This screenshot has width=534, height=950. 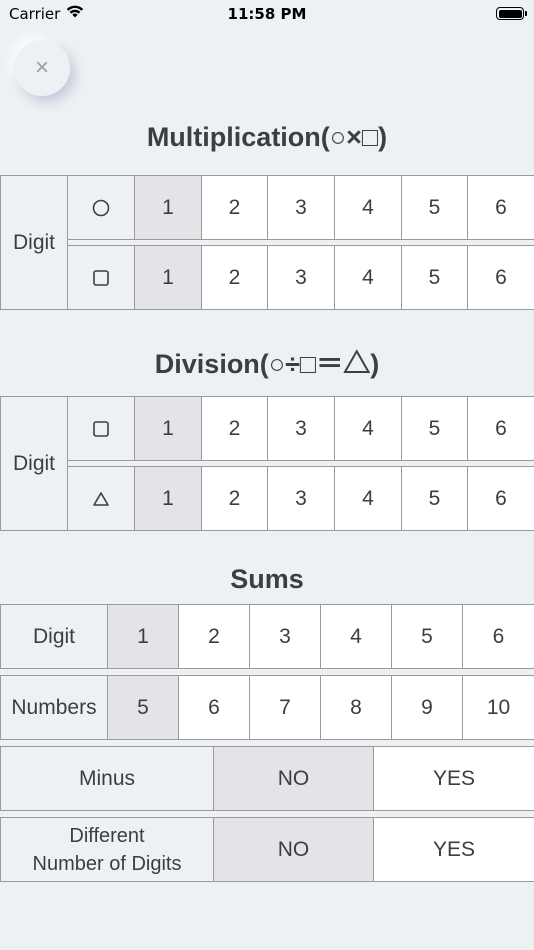 I want to click on sums-digit-table: Digit 1 2 3 4 5 6, so click(x=267, y=636).